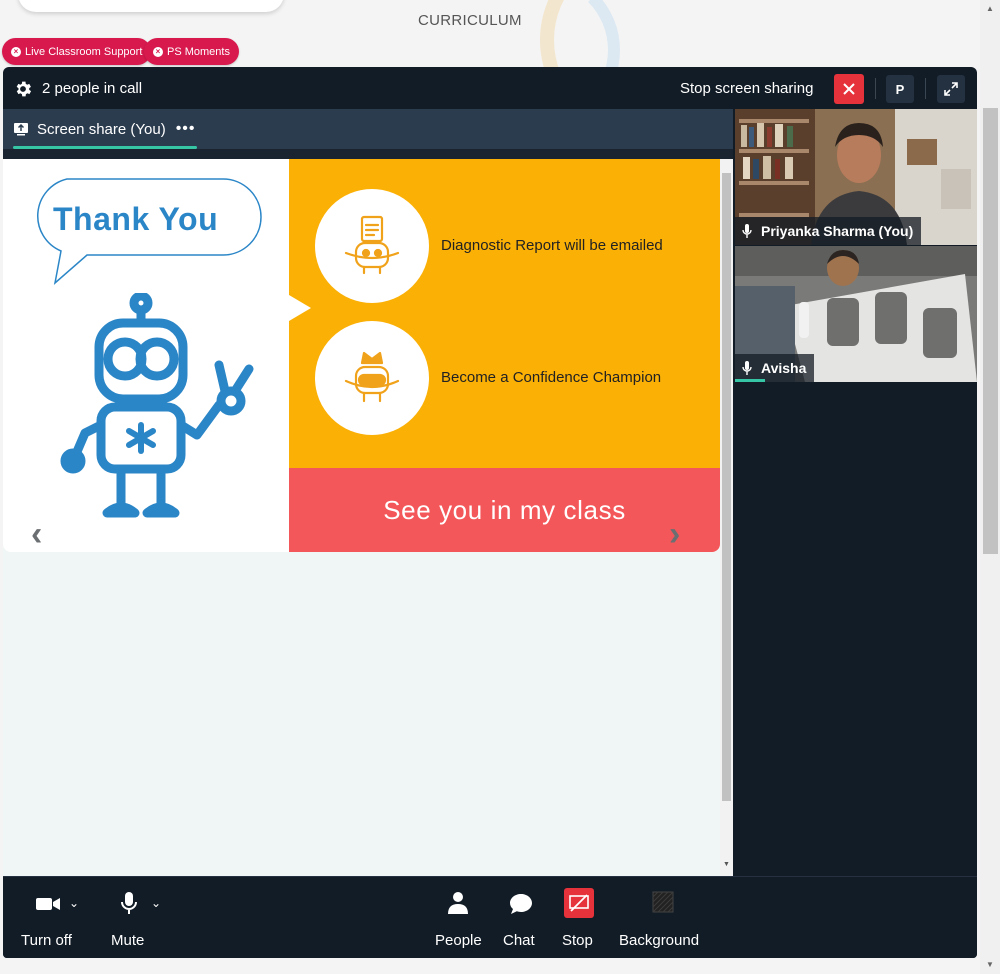  Describe the element at coordinates (46, 940) in the screenshot. I see `control-label: Turn off` at that location.